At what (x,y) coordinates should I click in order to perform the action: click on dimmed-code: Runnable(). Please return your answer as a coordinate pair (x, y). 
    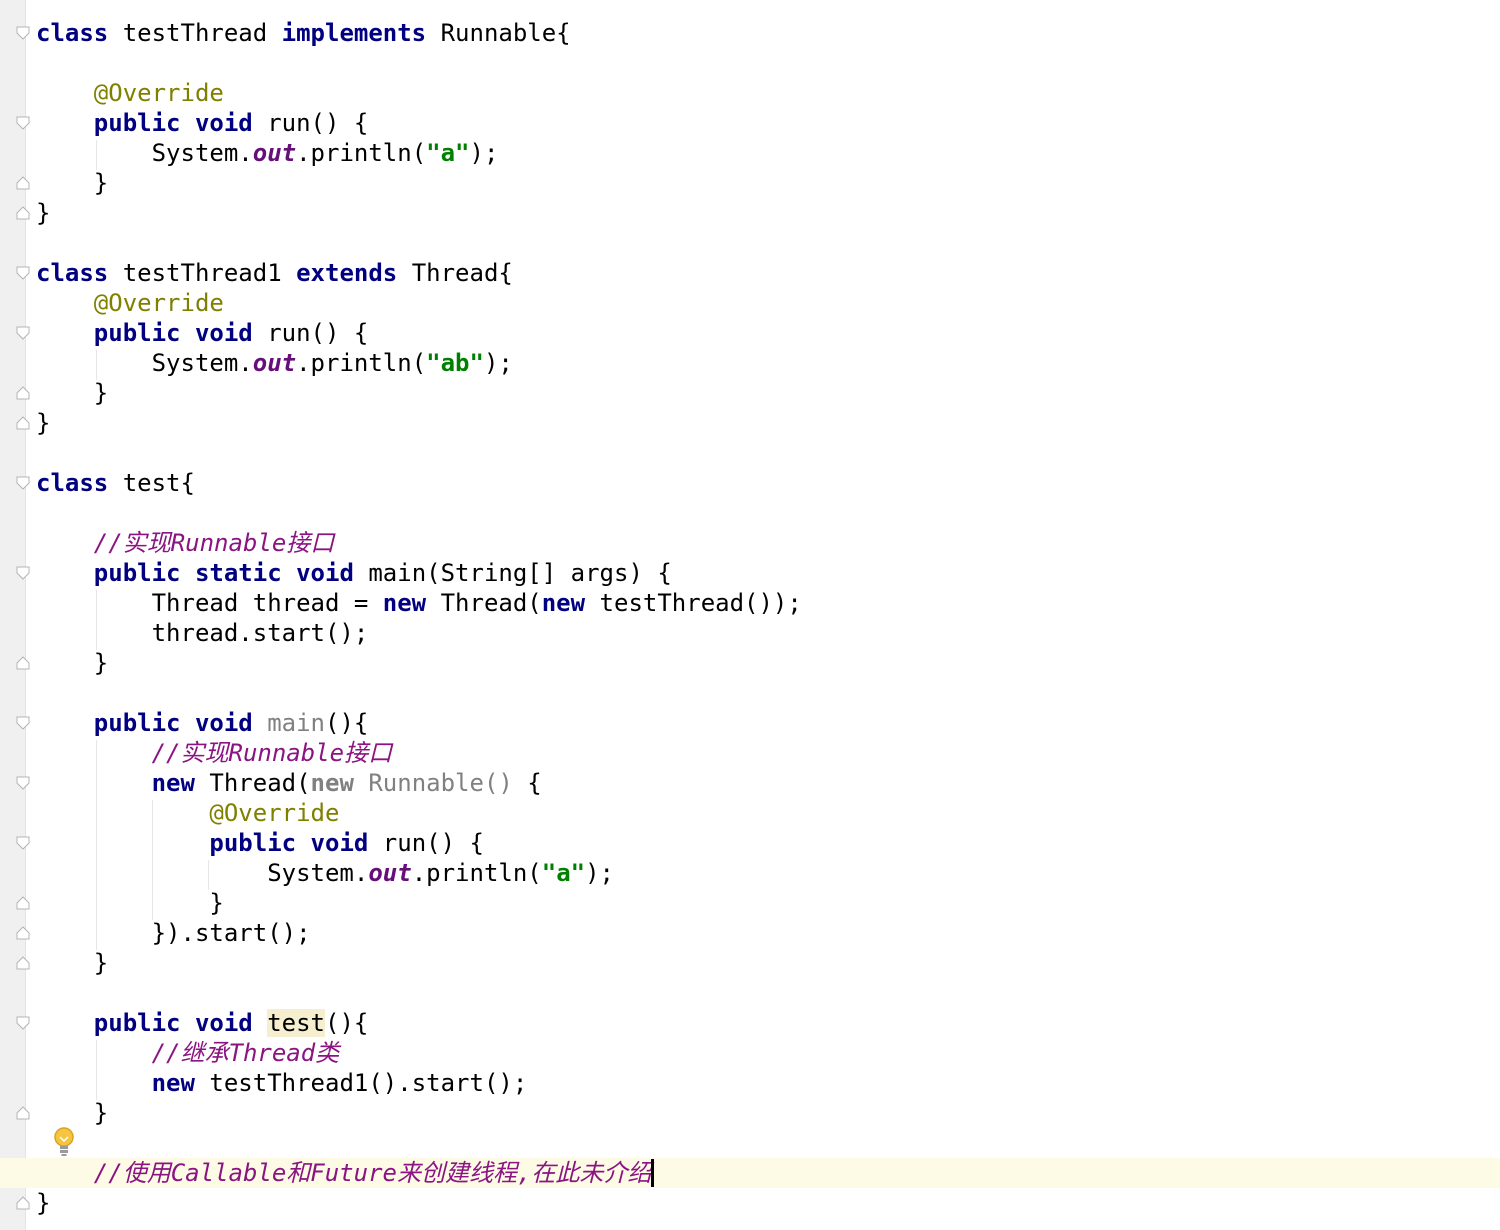
    Looking at the image, I should click on (433, 783).